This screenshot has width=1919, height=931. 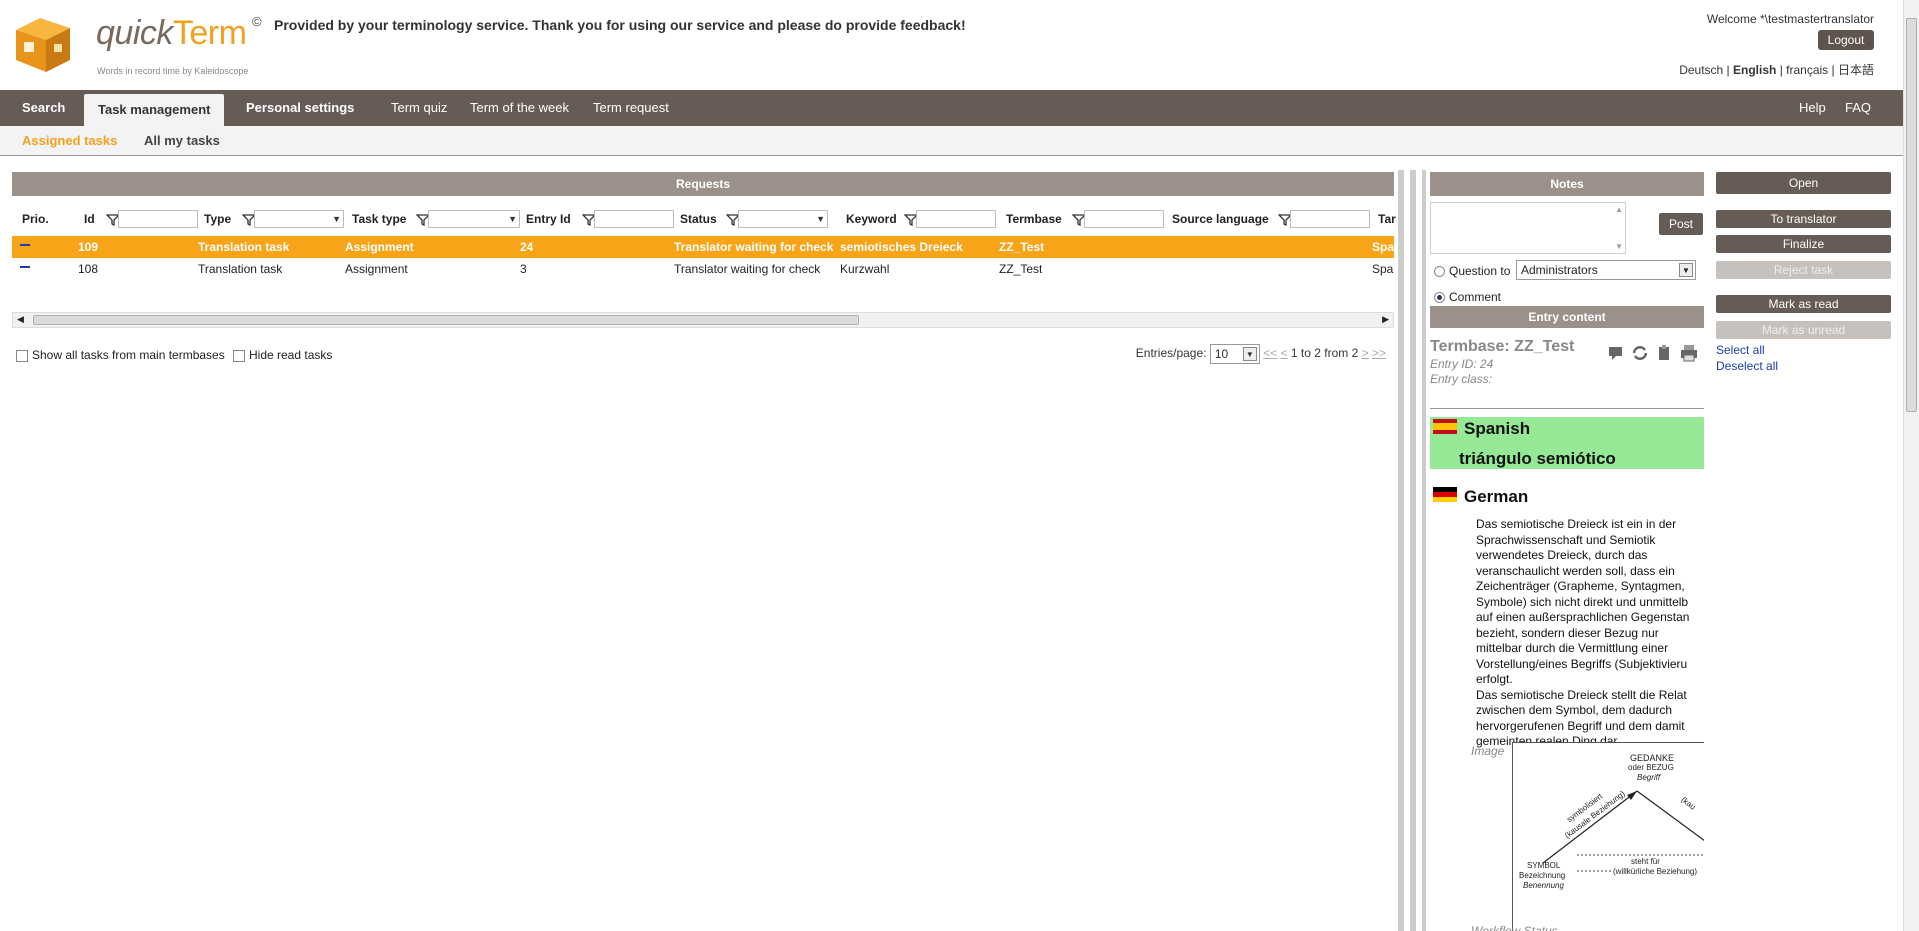 What do you see at coordinates (871, 219) in the screenshot?
I see `col-keyword: Keyword` at bounding box center [871, 219].